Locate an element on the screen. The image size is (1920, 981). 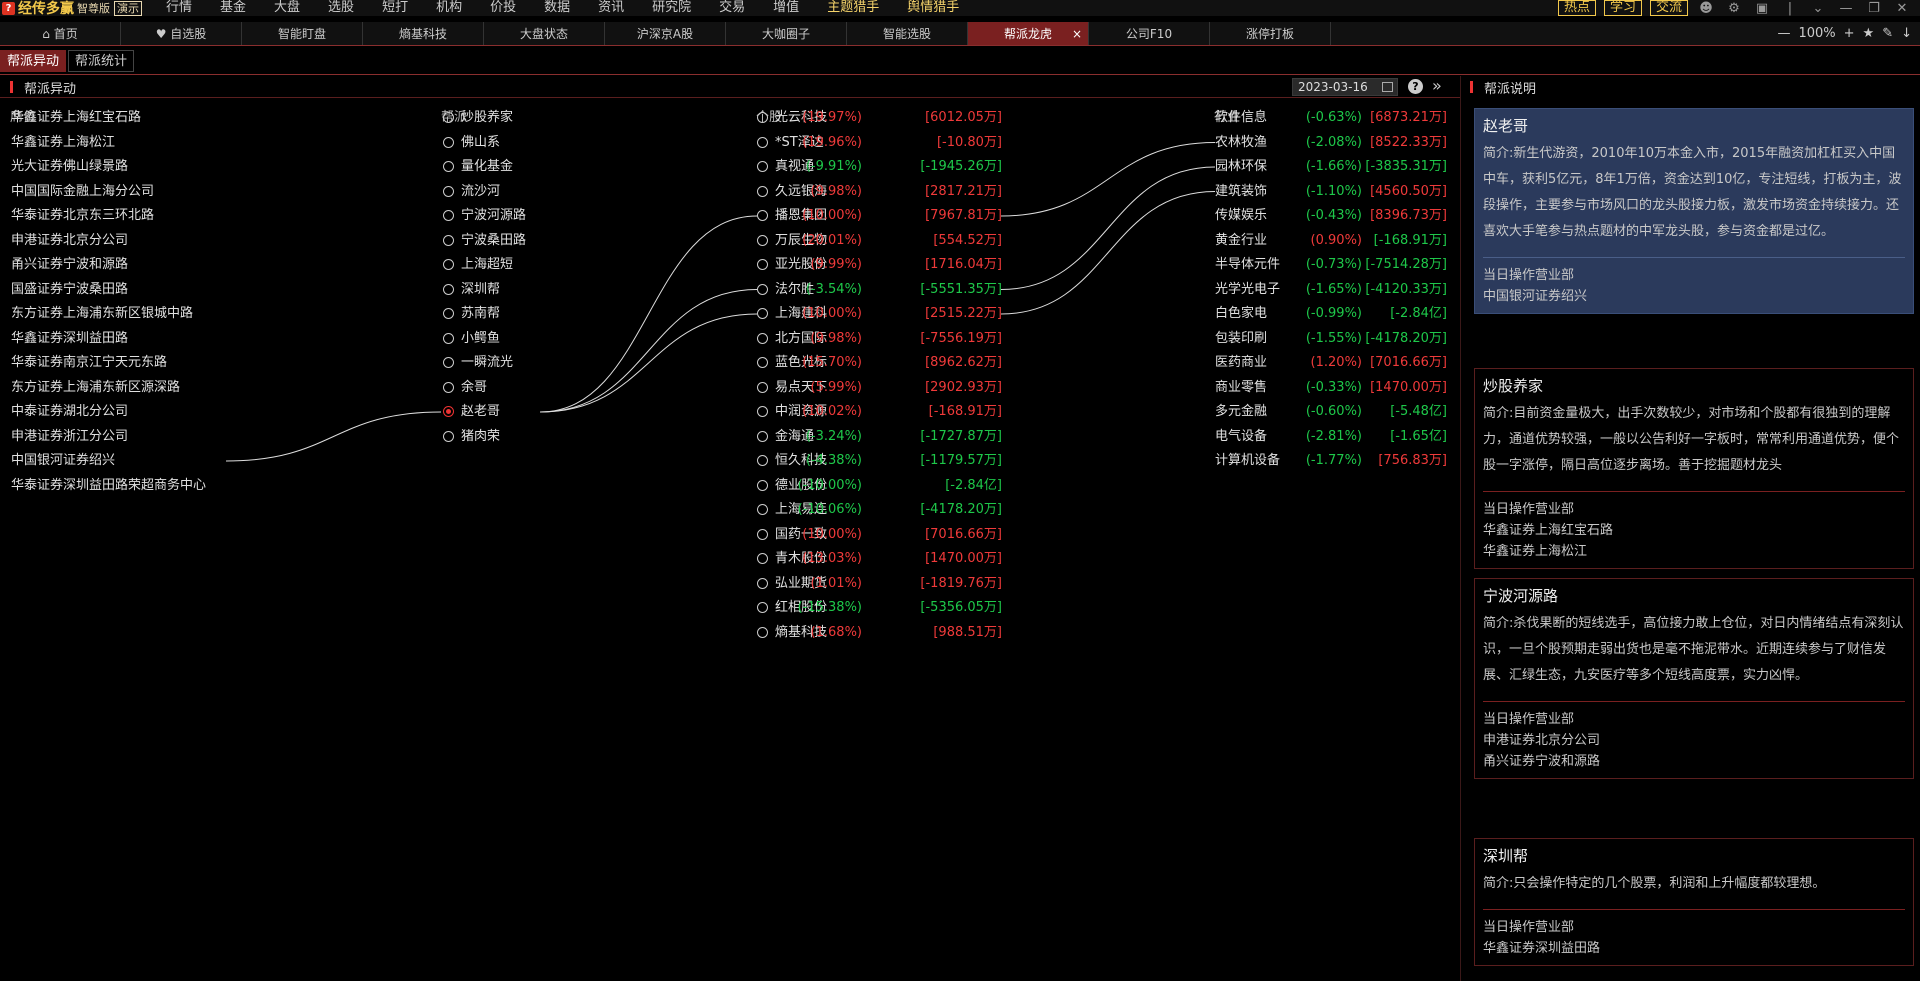
industry-row: 包装印刷 (-1.55%) [-4178.20万] is located at coordinates (1331, 339).